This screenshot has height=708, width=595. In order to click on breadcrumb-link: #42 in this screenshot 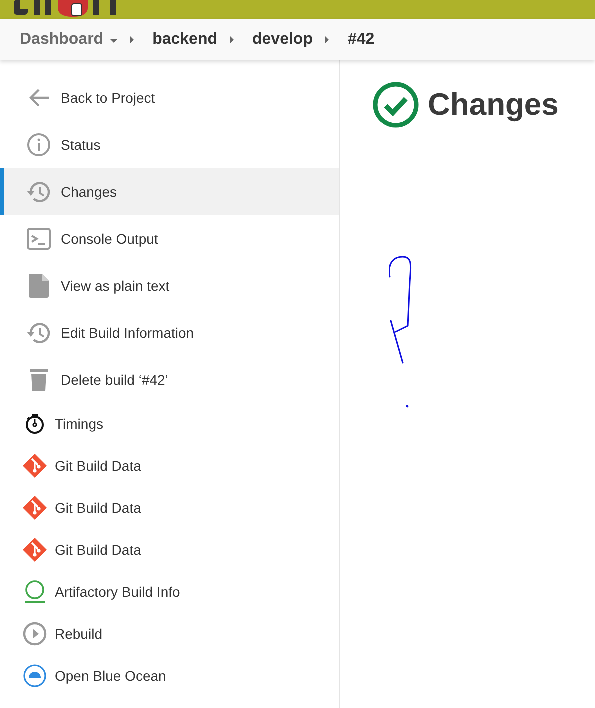, I will do `click(361, 39)`.